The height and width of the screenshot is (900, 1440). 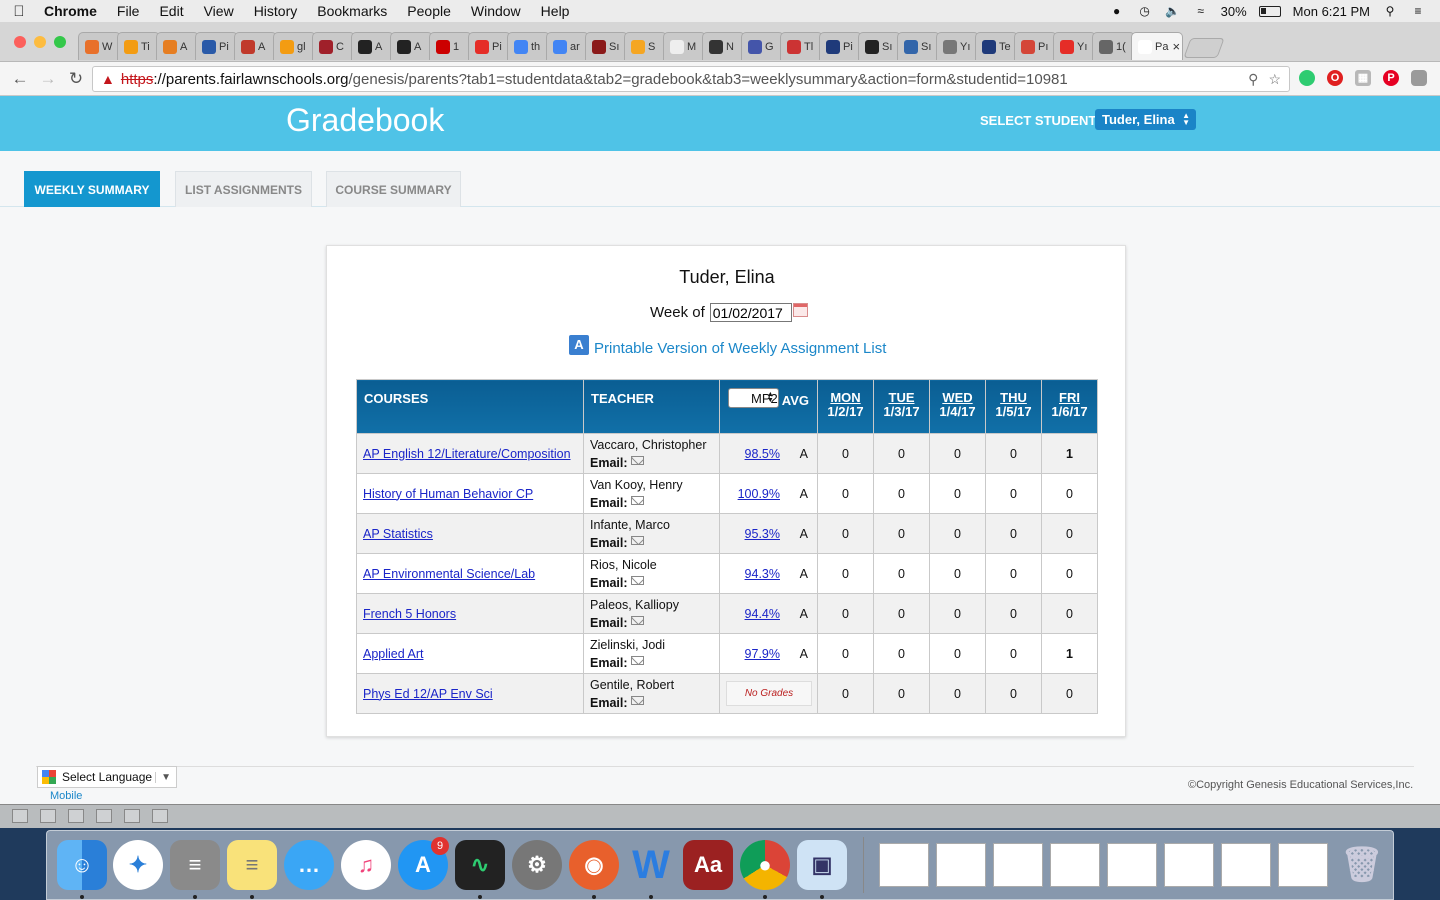 What do you see at coordinates (1204, 48) in the screenshot?
I see `new-tab-button` at bounding box center [1204, 48].